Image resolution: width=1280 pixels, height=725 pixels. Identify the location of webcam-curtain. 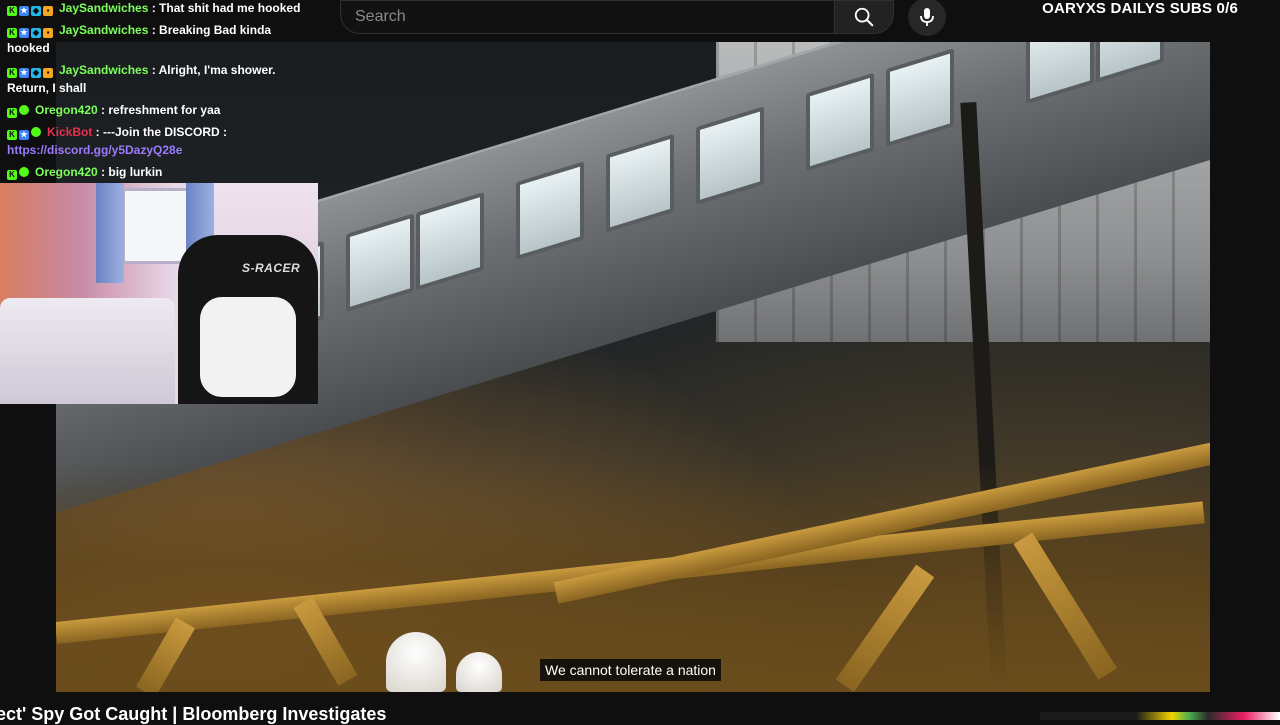
(110, 233).